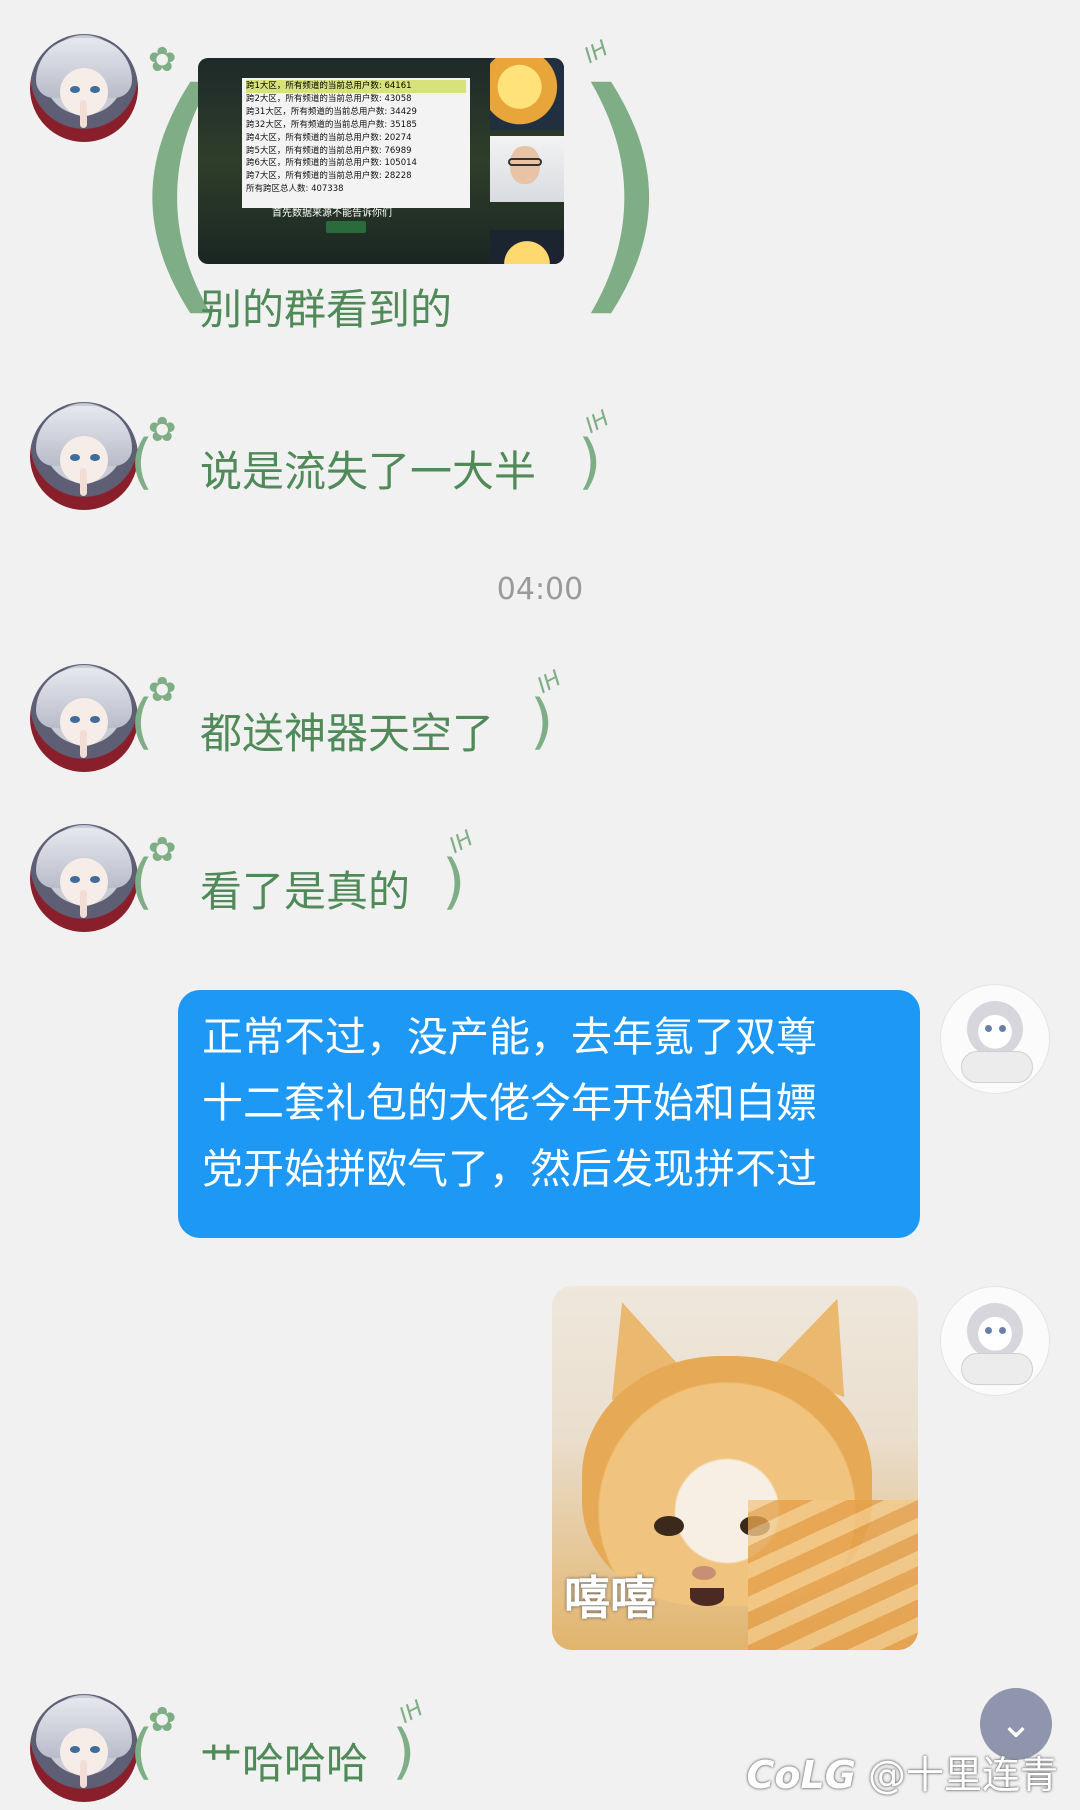 This screenshot has height=1810, width=1080. What do you see at coordinates (284, 1760) in the screenshot?
I see `message-text: 艹哈哈哈` at bounding box center [284, 1760].